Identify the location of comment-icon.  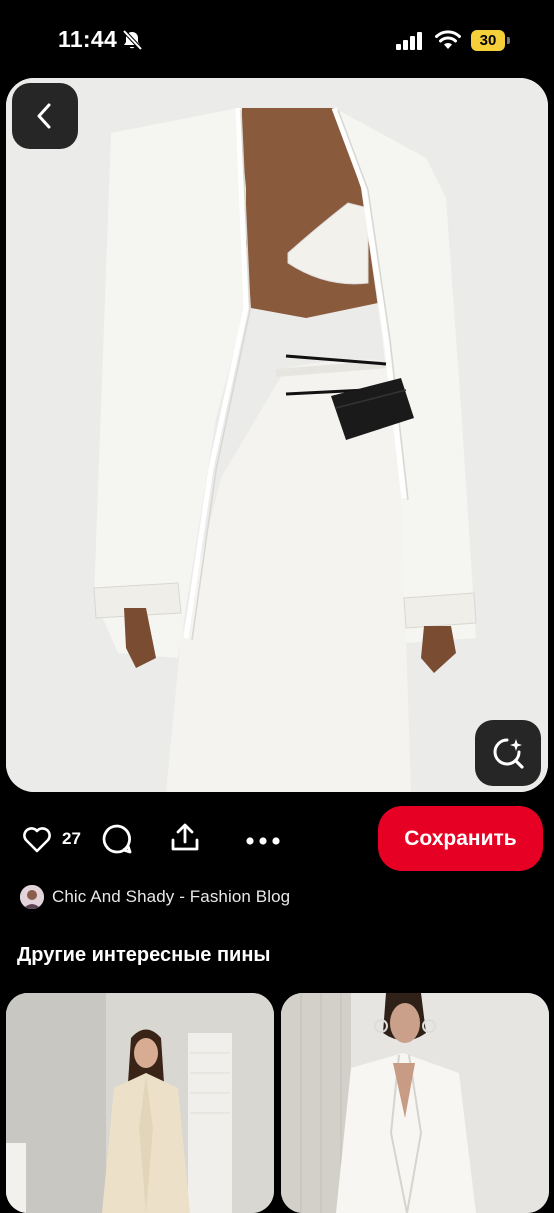
(117, 841).